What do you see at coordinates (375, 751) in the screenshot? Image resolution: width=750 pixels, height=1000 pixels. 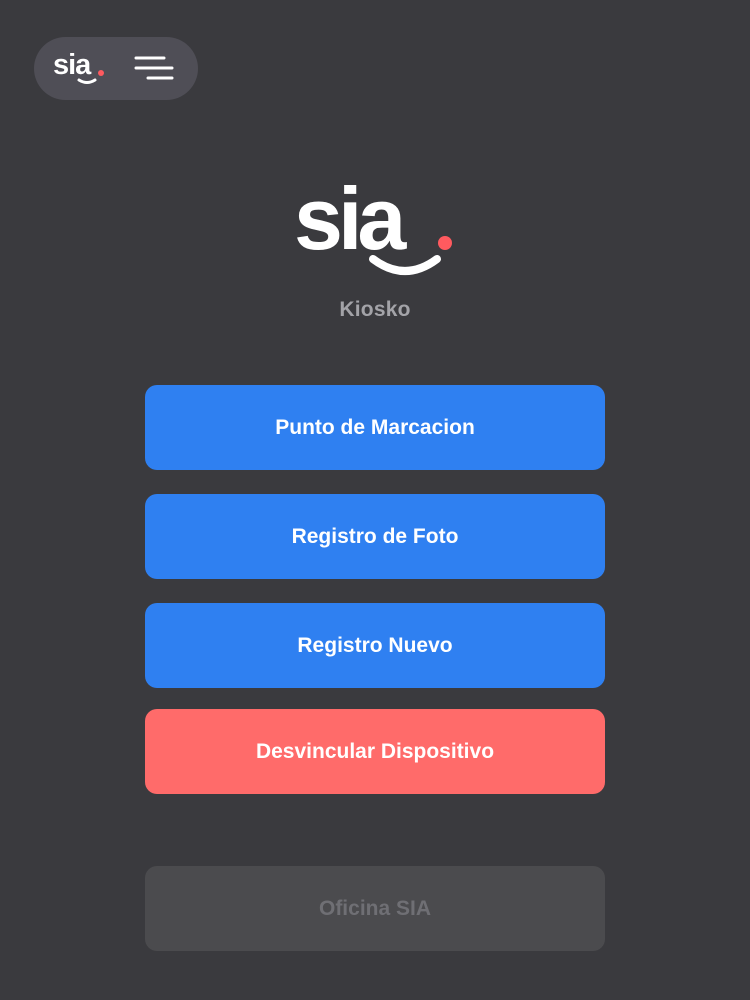 I see `desvincular-dispositivo-button: Desvincular Dispositivo` at bounding box center [375, 751].